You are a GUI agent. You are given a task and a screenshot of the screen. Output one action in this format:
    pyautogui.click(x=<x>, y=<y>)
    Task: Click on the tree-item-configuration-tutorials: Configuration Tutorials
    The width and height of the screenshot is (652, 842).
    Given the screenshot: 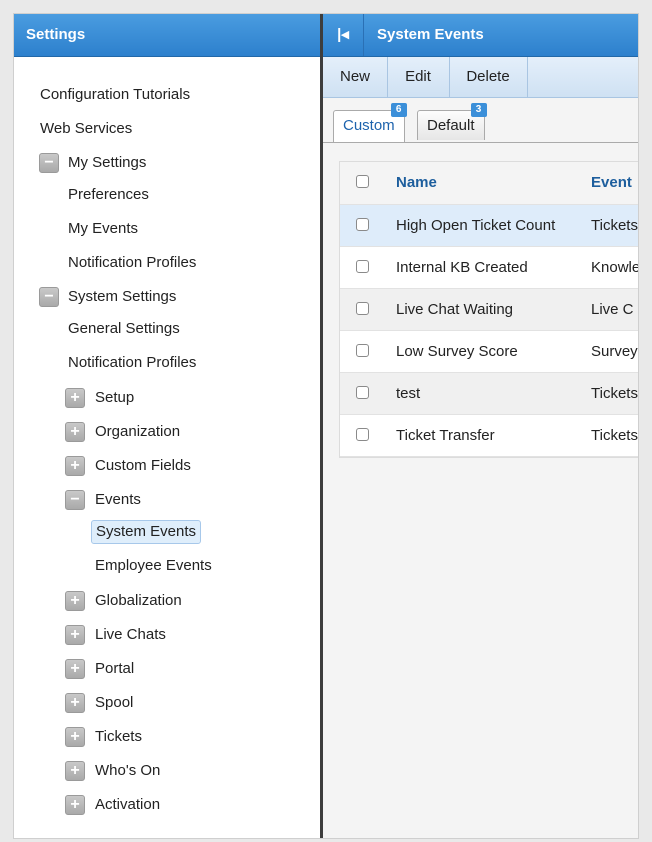 What is the action you would take?
    pyautogui.click(x=115, y=95)
    